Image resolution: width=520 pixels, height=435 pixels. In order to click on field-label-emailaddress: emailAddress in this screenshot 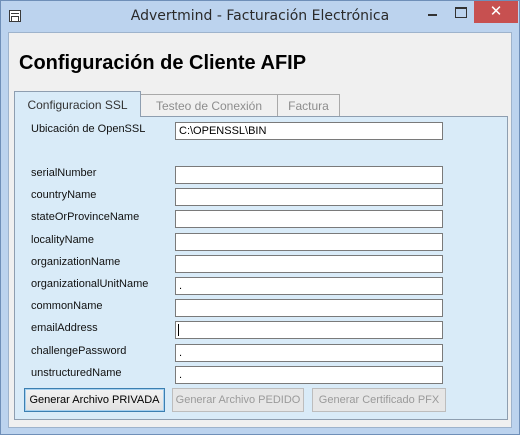, I will do `click(64, 328)`.